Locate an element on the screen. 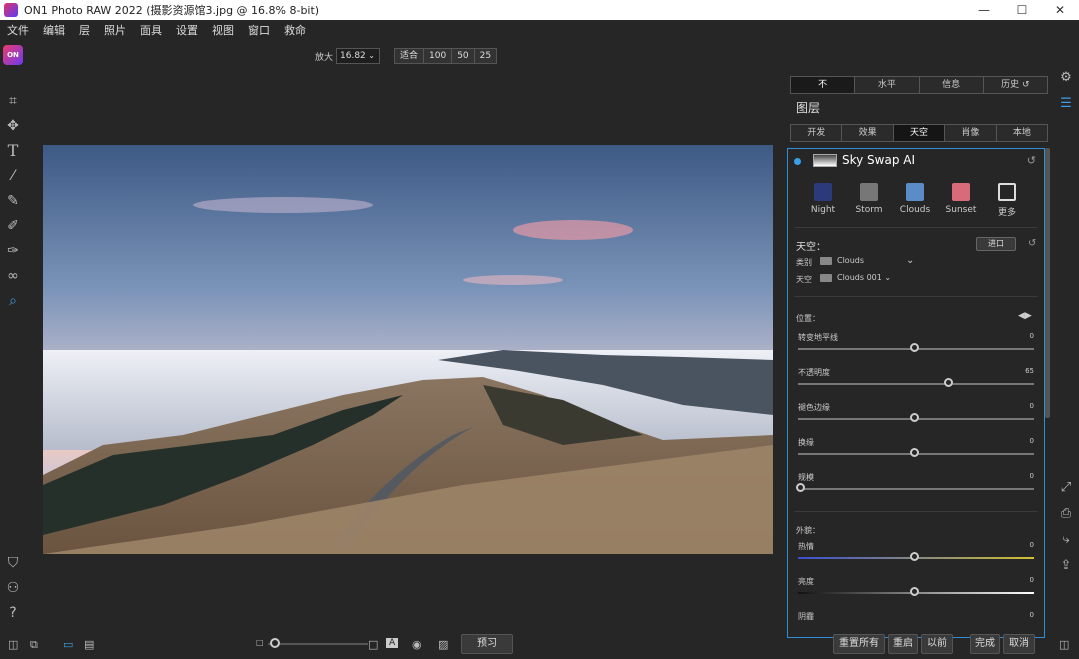 The height and width of the screenshot is (659, 1079). overlay-icon: ▨ is located at coordinates (443, 644).